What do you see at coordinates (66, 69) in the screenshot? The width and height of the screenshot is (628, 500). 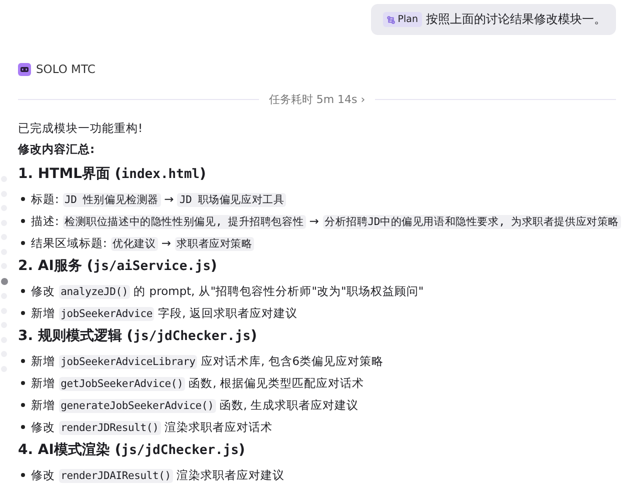 I see `agent-name: SOLO MTC` at bounding box center [66, 69].